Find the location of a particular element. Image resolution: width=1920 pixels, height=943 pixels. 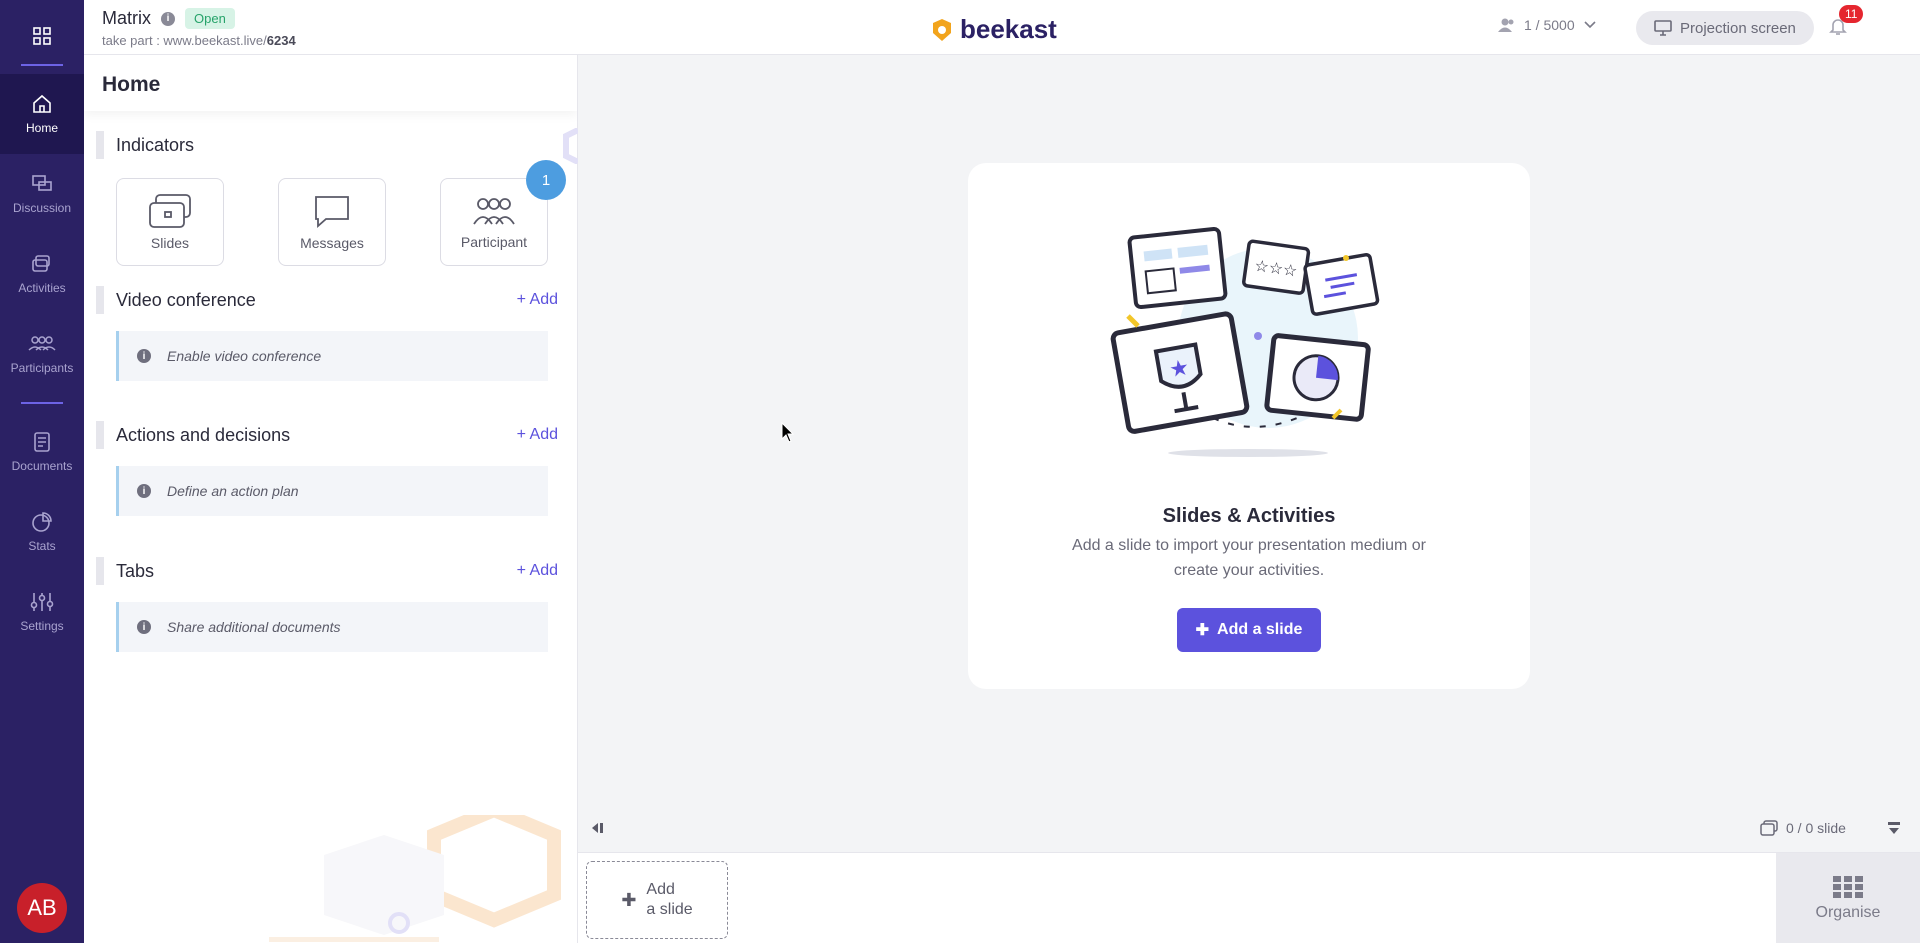

add-slide-label: Add a slide is located at coordinates (1260, 629).